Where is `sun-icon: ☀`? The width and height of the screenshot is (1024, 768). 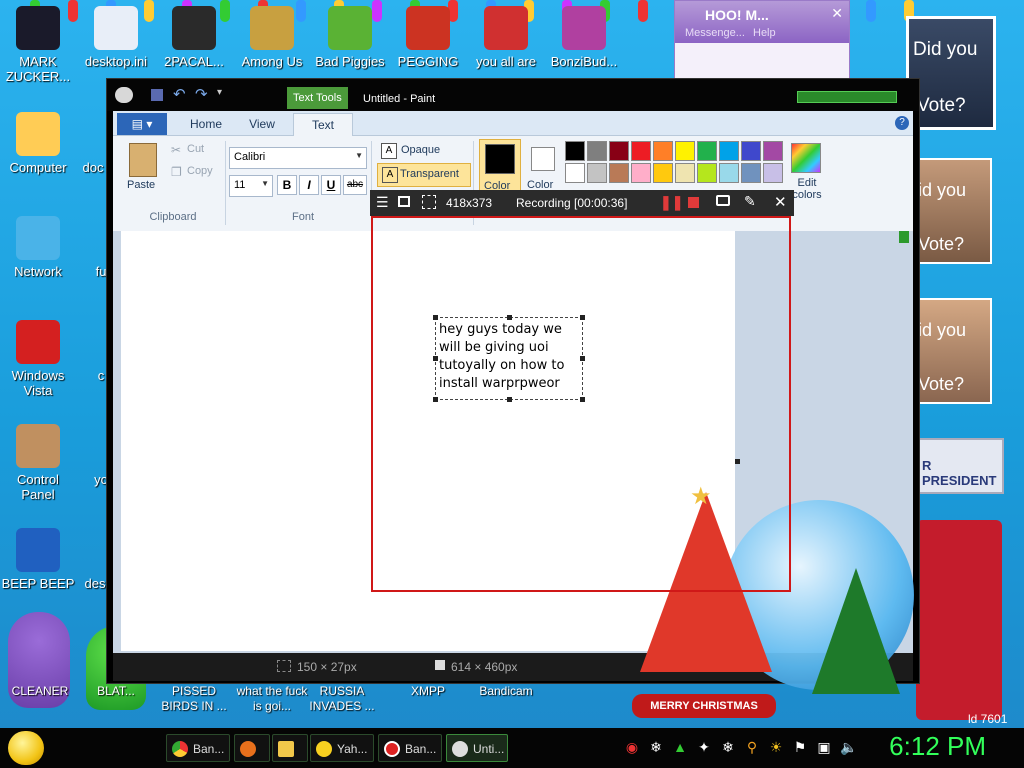 sun-icon: ☀ is located at coordinates (776, 747).